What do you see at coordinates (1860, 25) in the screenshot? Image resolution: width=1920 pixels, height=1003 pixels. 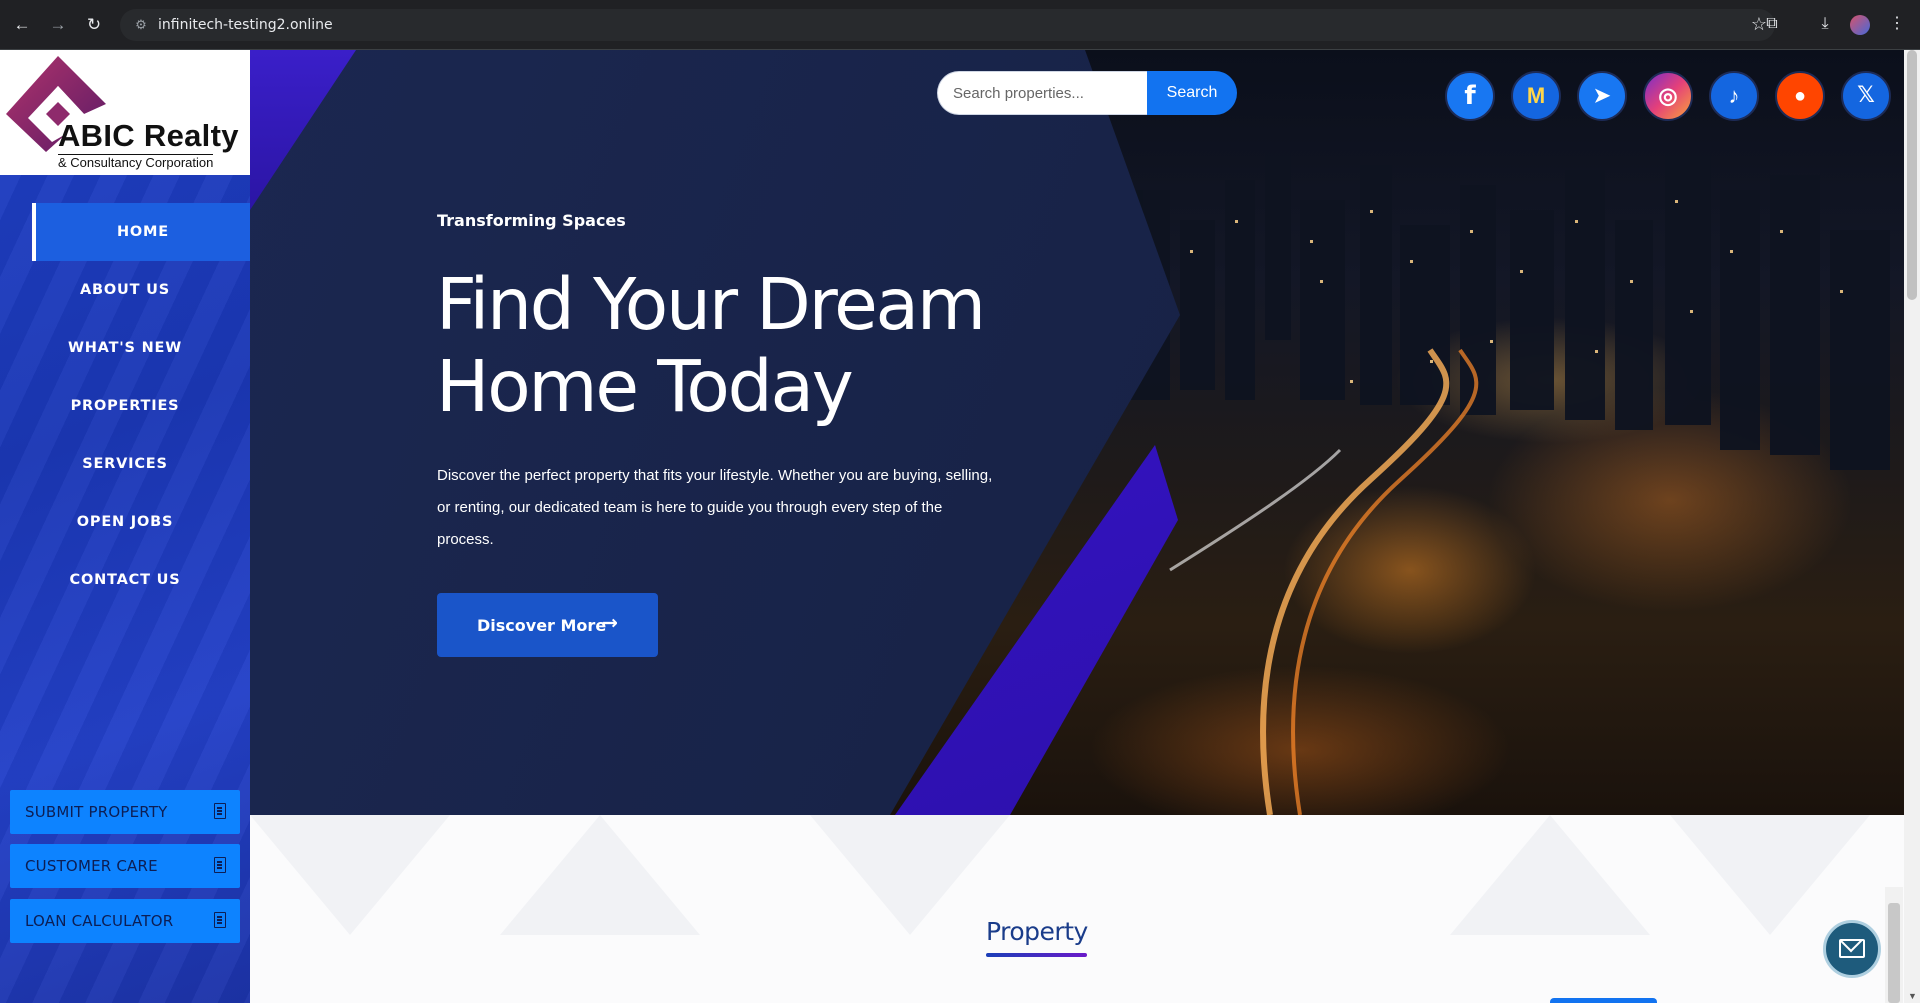 I see `profile-avatar` at bounding box center [1860, 25].